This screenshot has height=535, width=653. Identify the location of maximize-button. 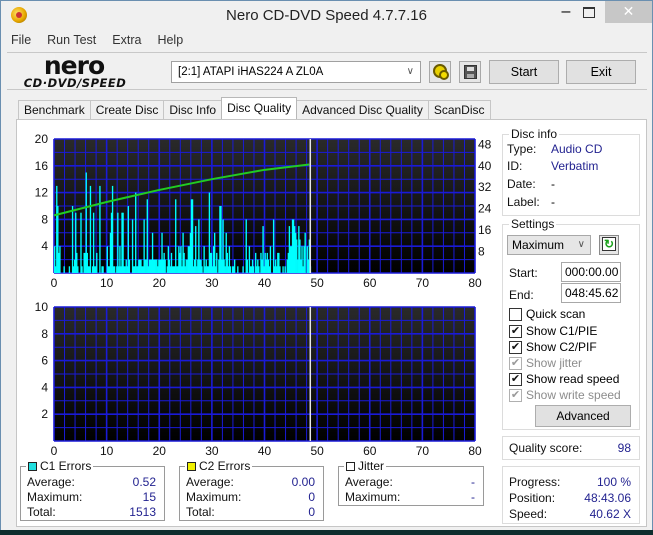
(589, 13).